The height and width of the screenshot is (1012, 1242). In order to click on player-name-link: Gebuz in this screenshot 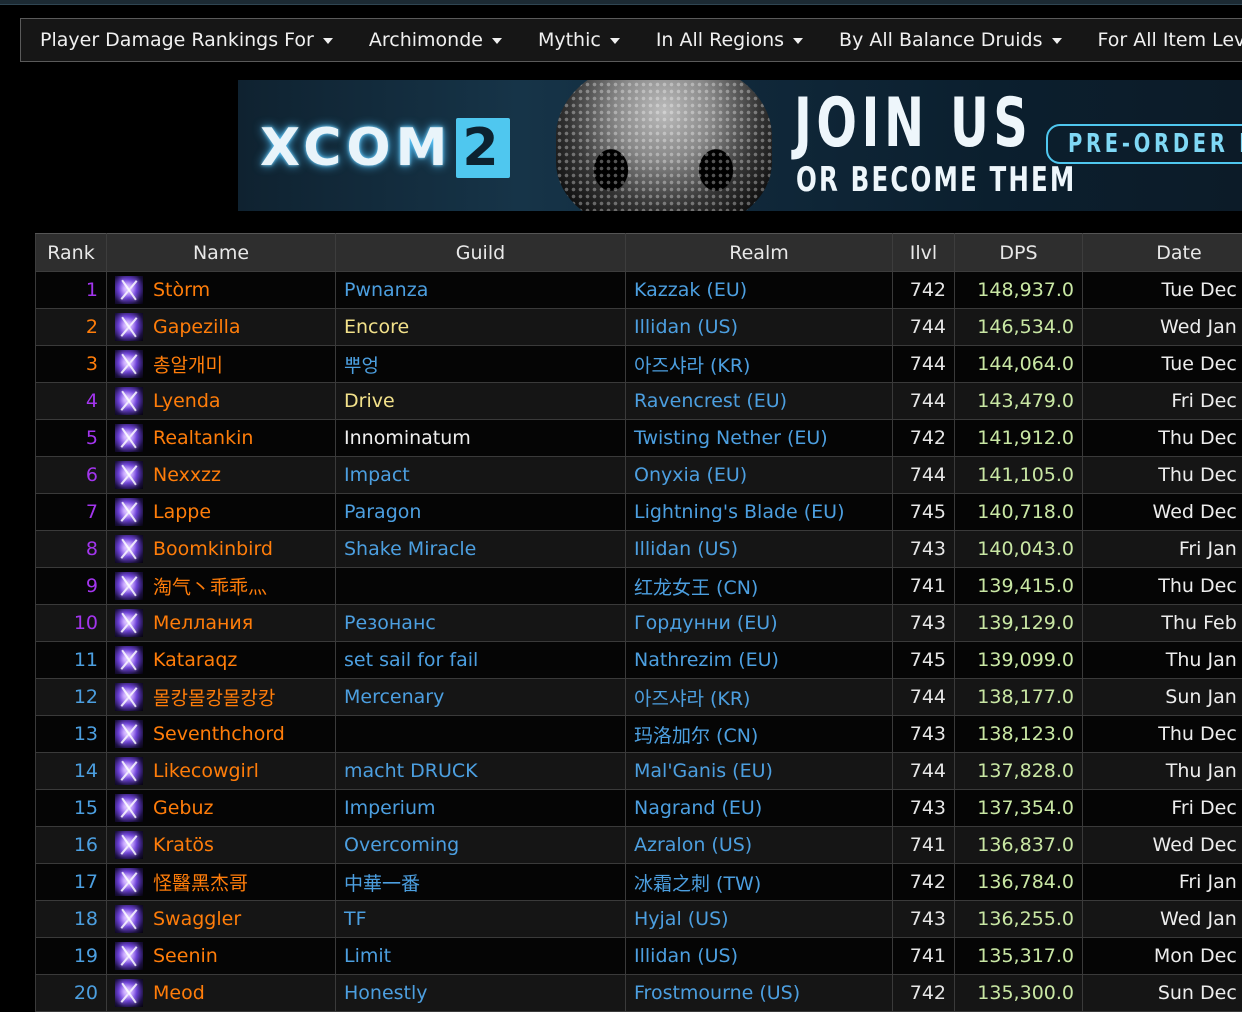, I will do `click(183, 808)`.